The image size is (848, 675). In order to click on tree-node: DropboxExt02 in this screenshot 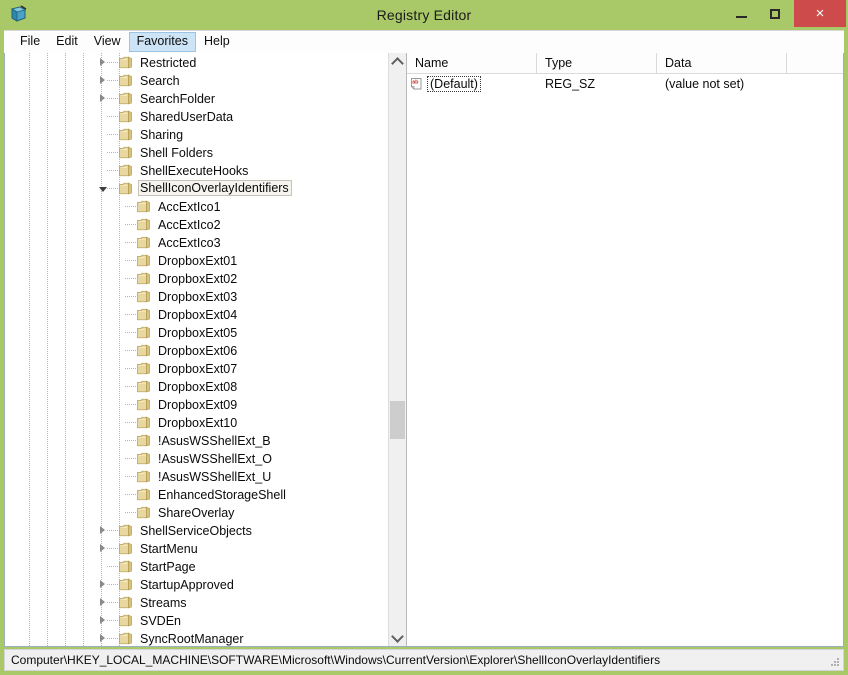, I will do `click(196, 278)`.